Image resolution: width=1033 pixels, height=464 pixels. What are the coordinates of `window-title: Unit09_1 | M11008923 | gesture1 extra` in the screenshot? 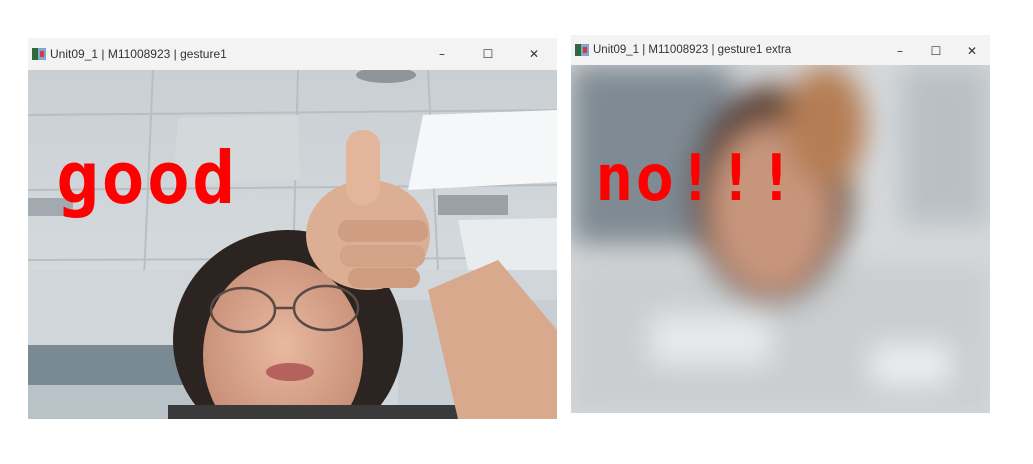 It's located at (692, 50).